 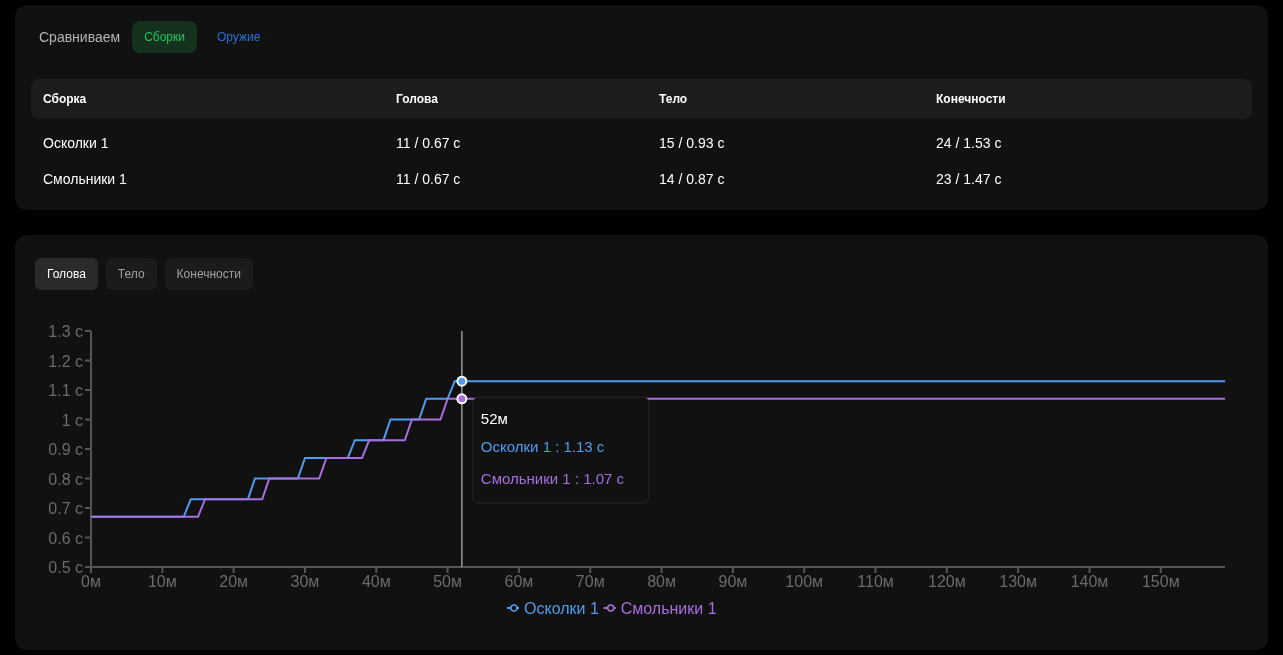 I want to click on table-cell-text: 15 / 0.93 с, so click(x=692, y=143).